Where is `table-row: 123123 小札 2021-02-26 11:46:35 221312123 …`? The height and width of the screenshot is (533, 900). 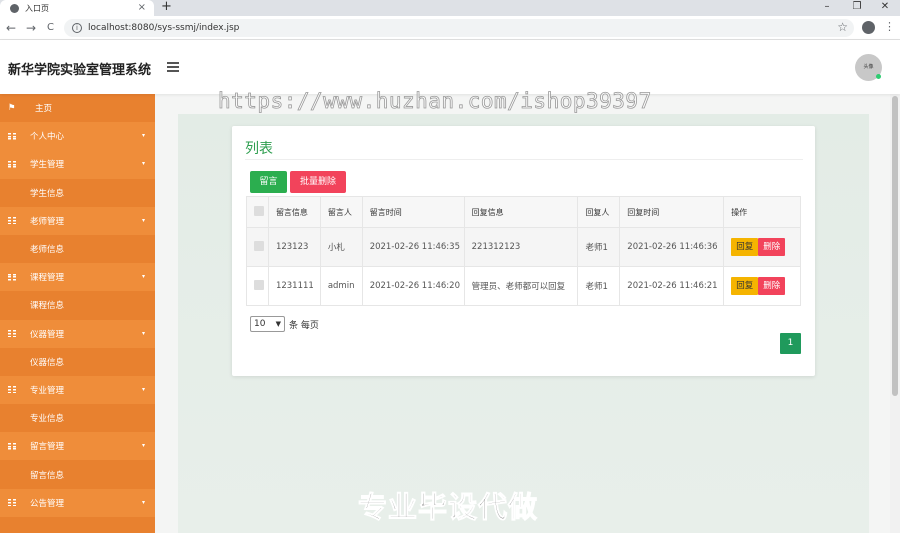 table-row: 123123 小札 2021-02-26 11:46:35 221312123 … is located at coordinates (523, 247).